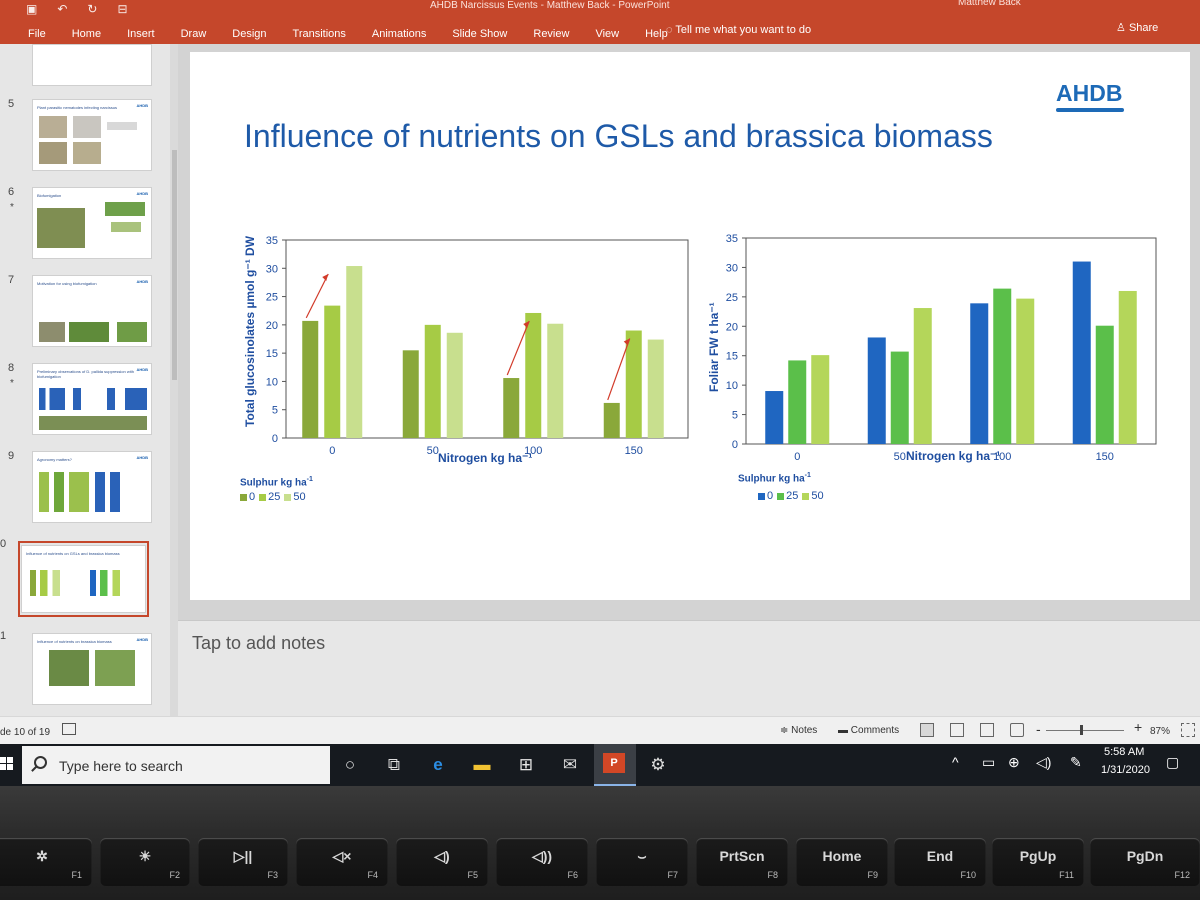 The height and width of the screenshot is (900, 1200). I want to click on tab-draw: Draw, so click(194, 35).